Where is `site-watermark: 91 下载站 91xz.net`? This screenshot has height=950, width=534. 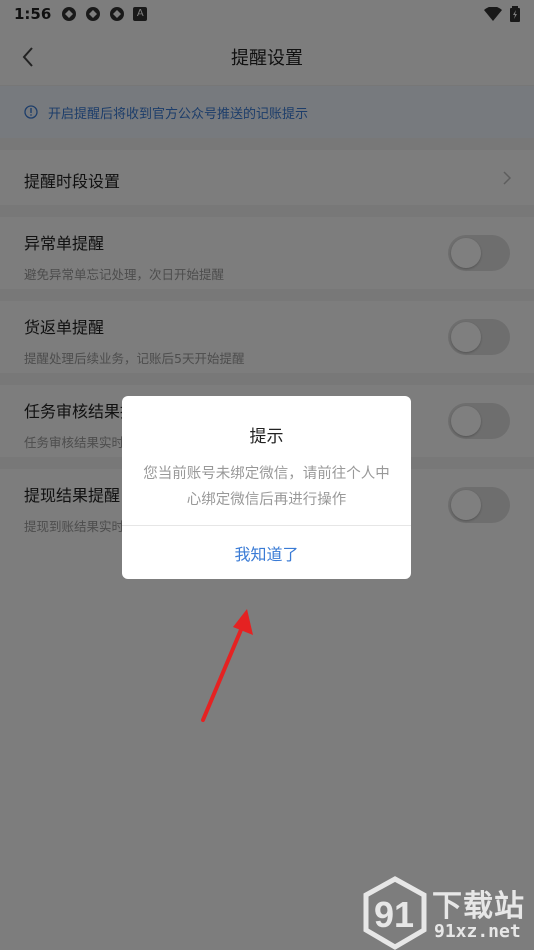
site-watermark: 91 下载站 91xz.net is located at coordinates (445, 912).